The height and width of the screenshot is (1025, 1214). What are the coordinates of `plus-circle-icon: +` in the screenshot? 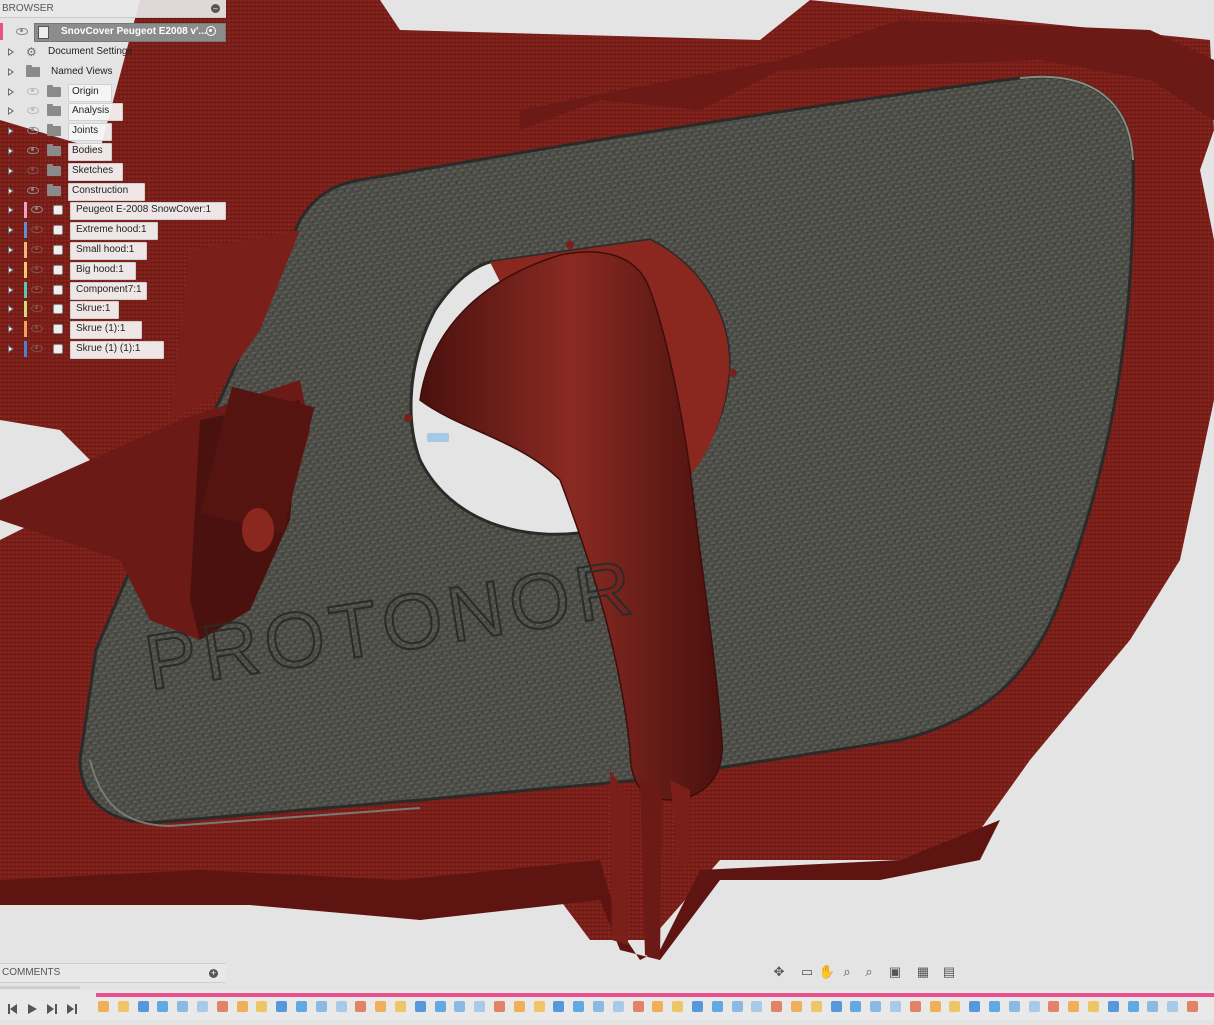 It's located at (213, 973).